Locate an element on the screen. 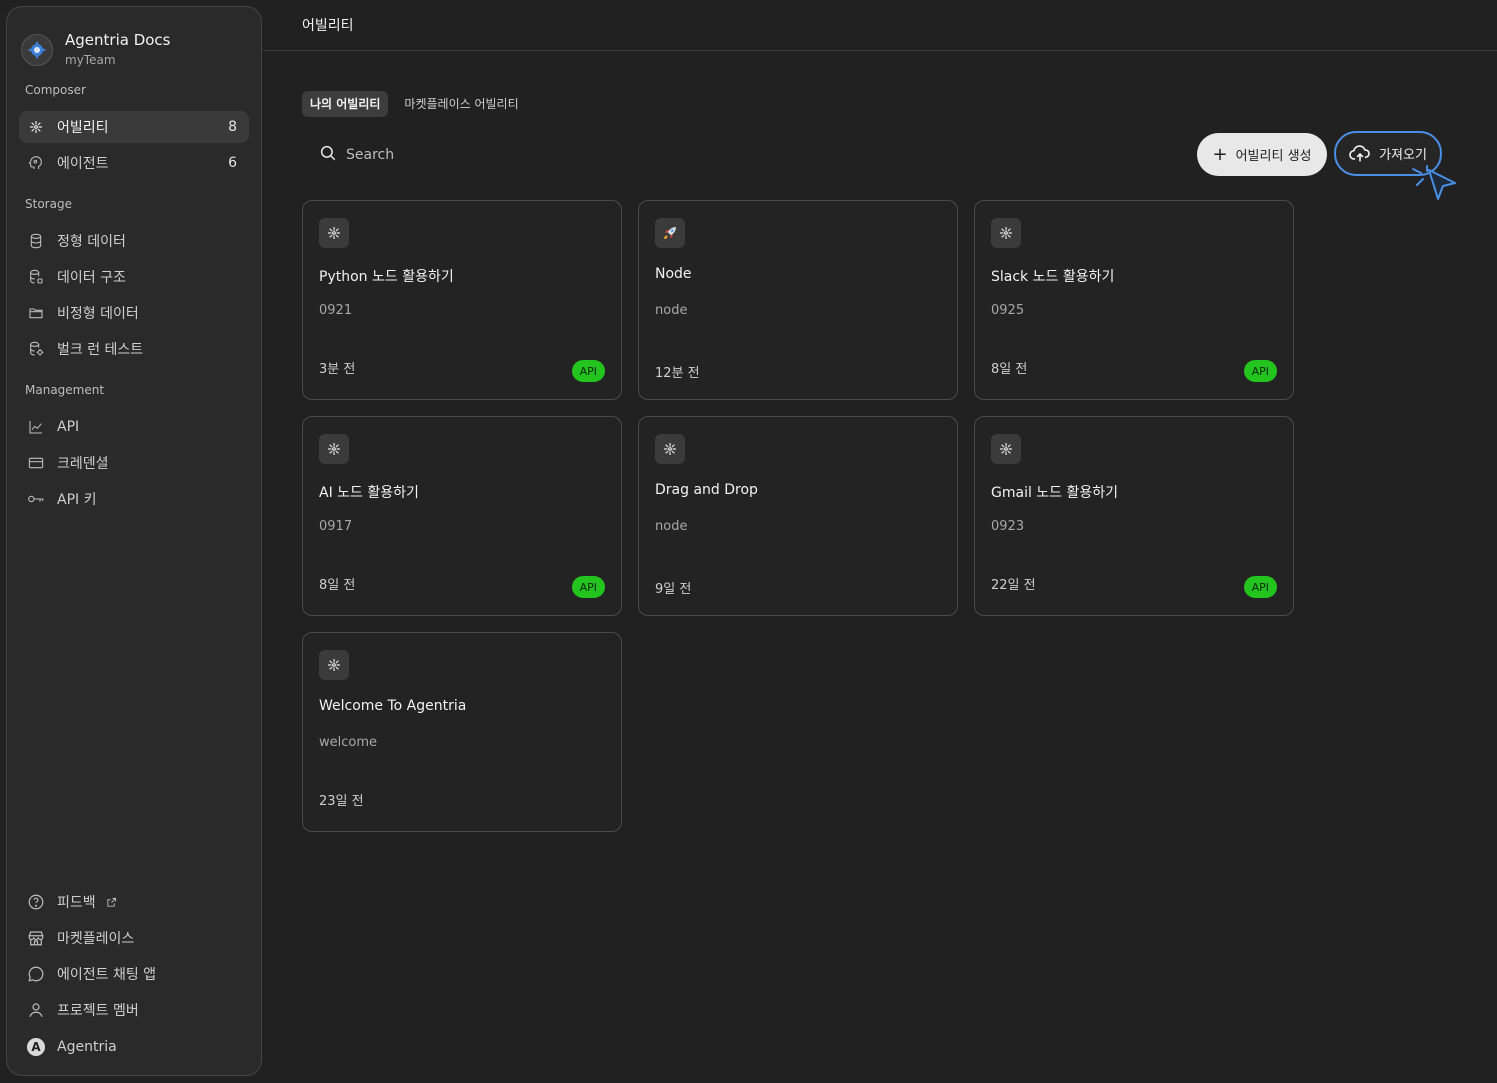 The width and height of the screenshot is (1497, 1083). section-label-management: Management is located at coordinates (65, 390).